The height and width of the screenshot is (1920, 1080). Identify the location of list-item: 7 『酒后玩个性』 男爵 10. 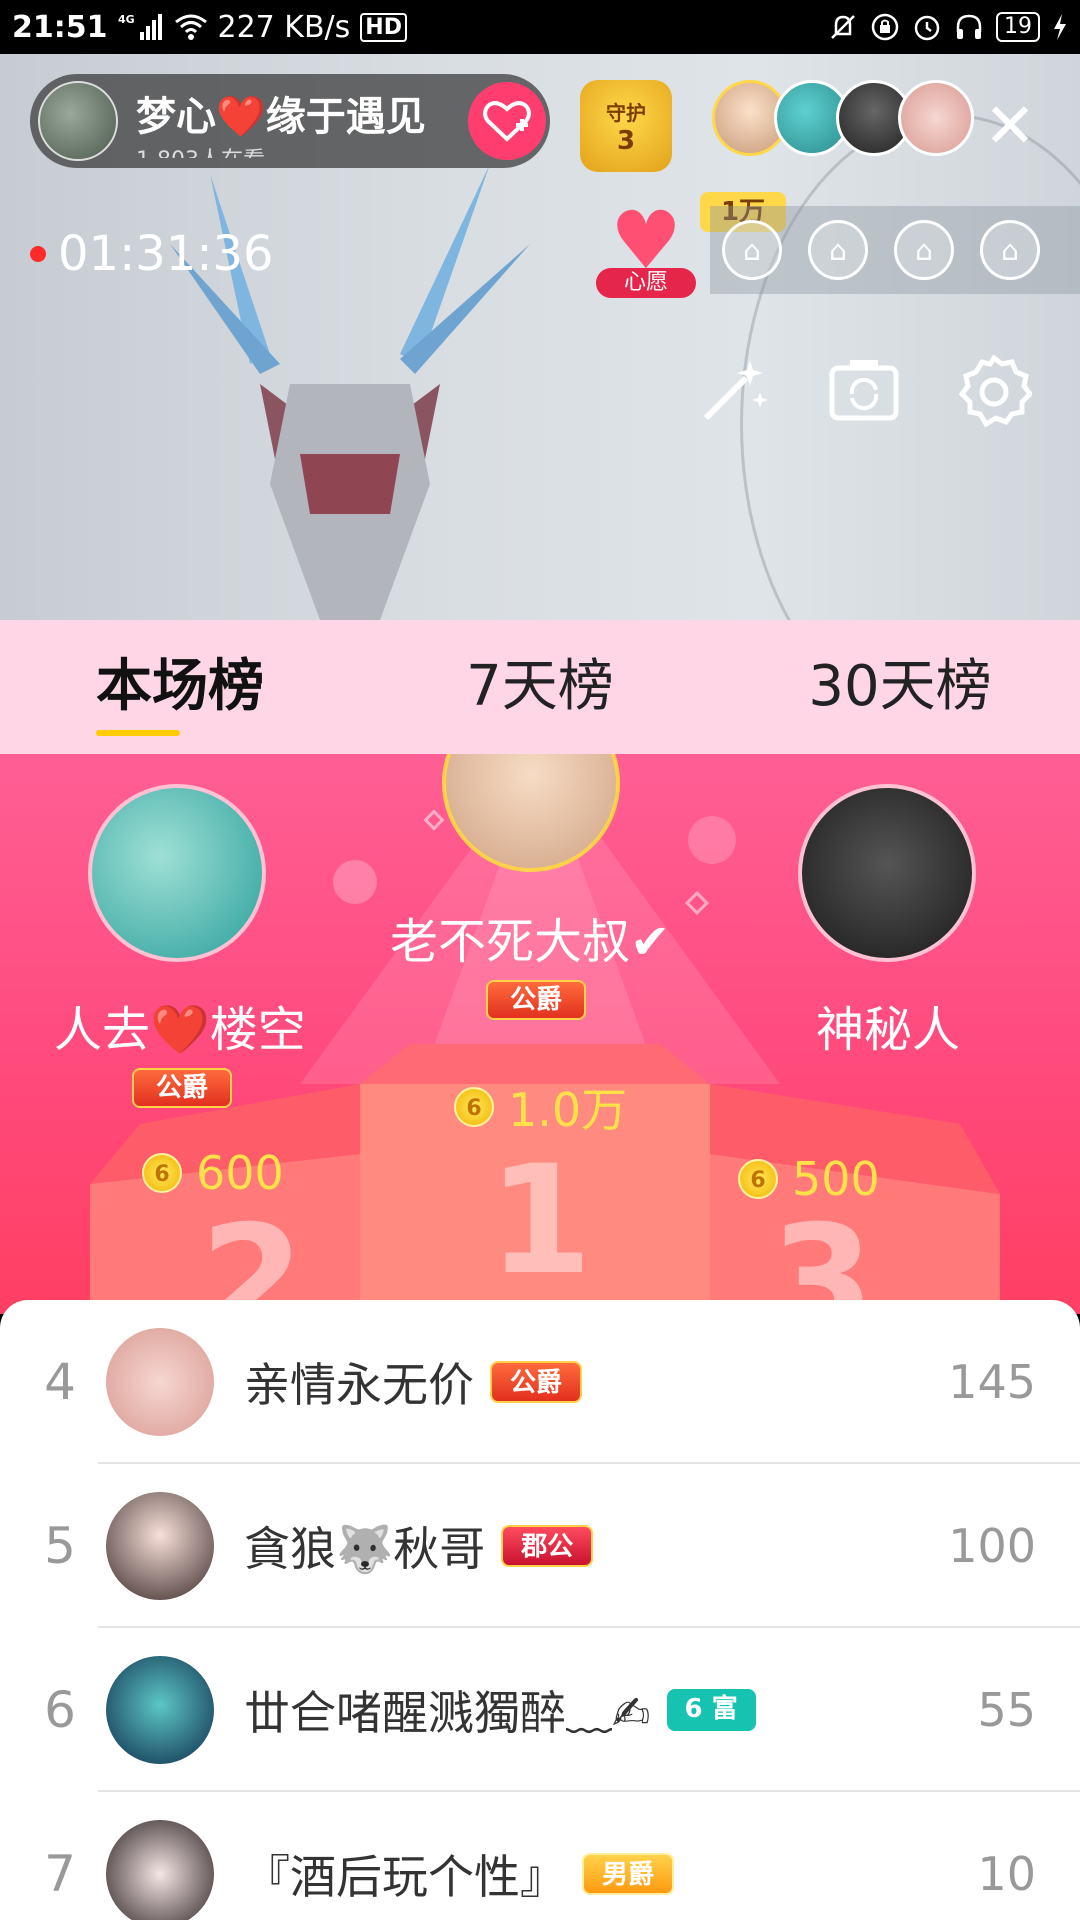
(540, 1856).